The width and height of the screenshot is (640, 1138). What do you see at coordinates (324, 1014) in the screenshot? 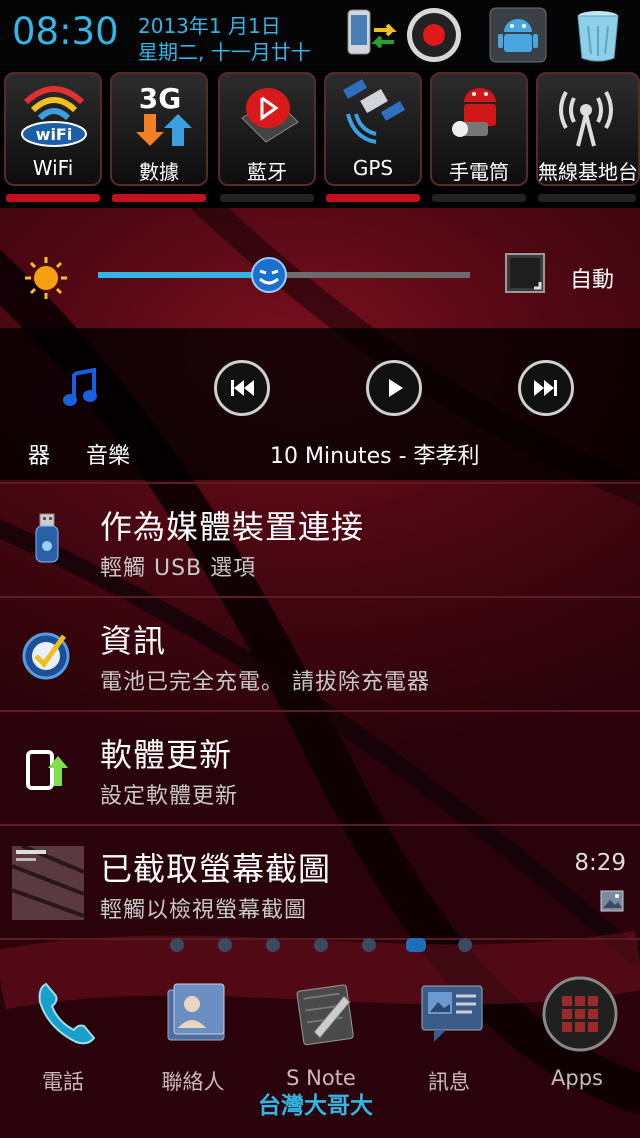
I see `snote-icon` at bounding box center [324, 1014].